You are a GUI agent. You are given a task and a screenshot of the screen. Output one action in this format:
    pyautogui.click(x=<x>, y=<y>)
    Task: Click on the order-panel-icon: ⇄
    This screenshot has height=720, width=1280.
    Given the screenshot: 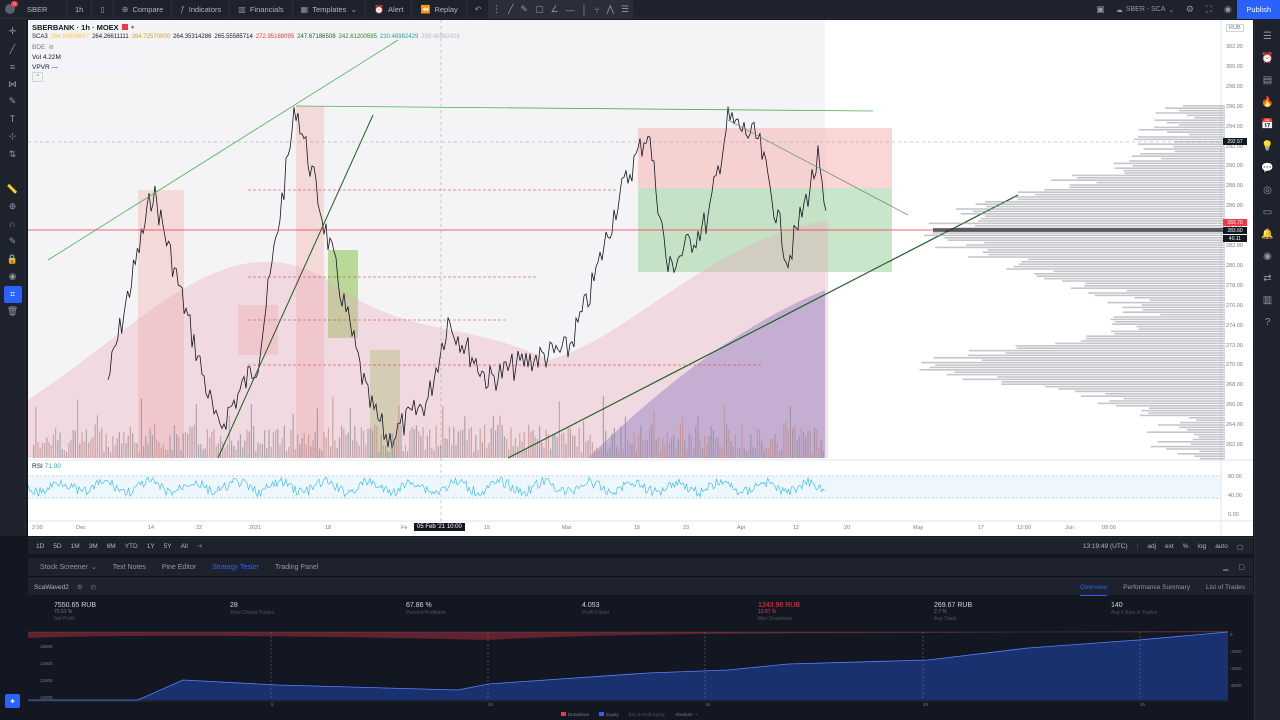 What is the action you would take?
    pyautogui.click(x=1268, y=278)
    